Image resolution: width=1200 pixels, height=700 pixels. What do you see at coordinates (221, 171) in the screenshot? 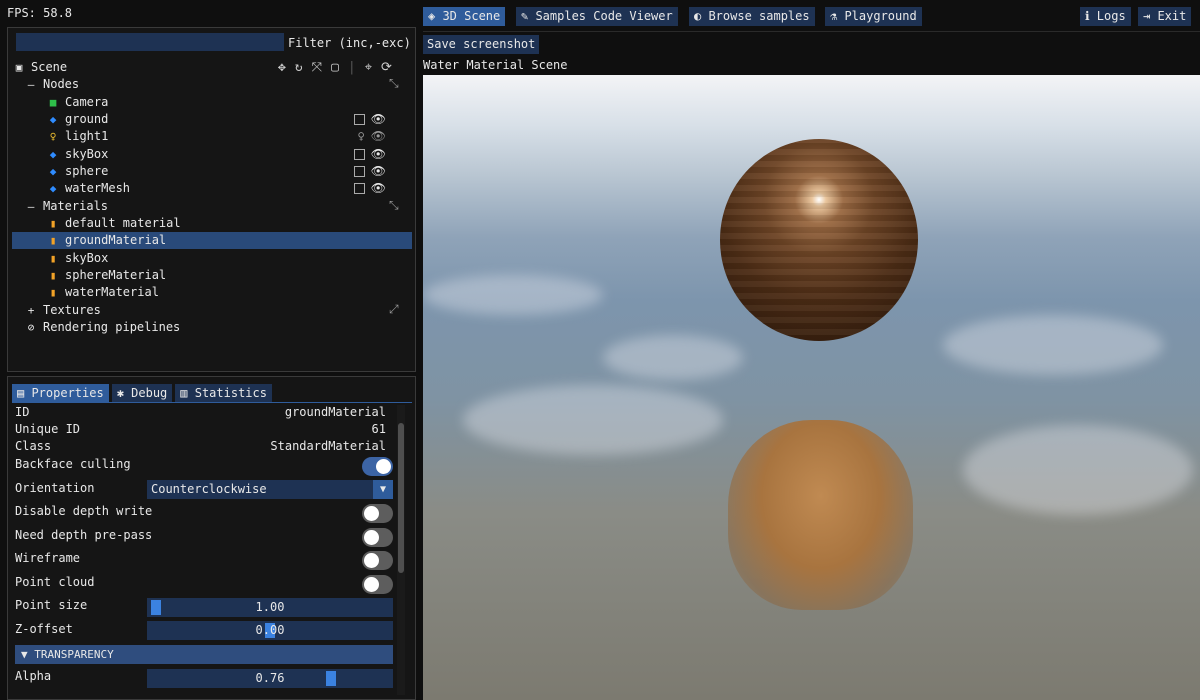
I see `tree-node-sphere: ◆ sphere 👁` at bounding box center [221, 171].